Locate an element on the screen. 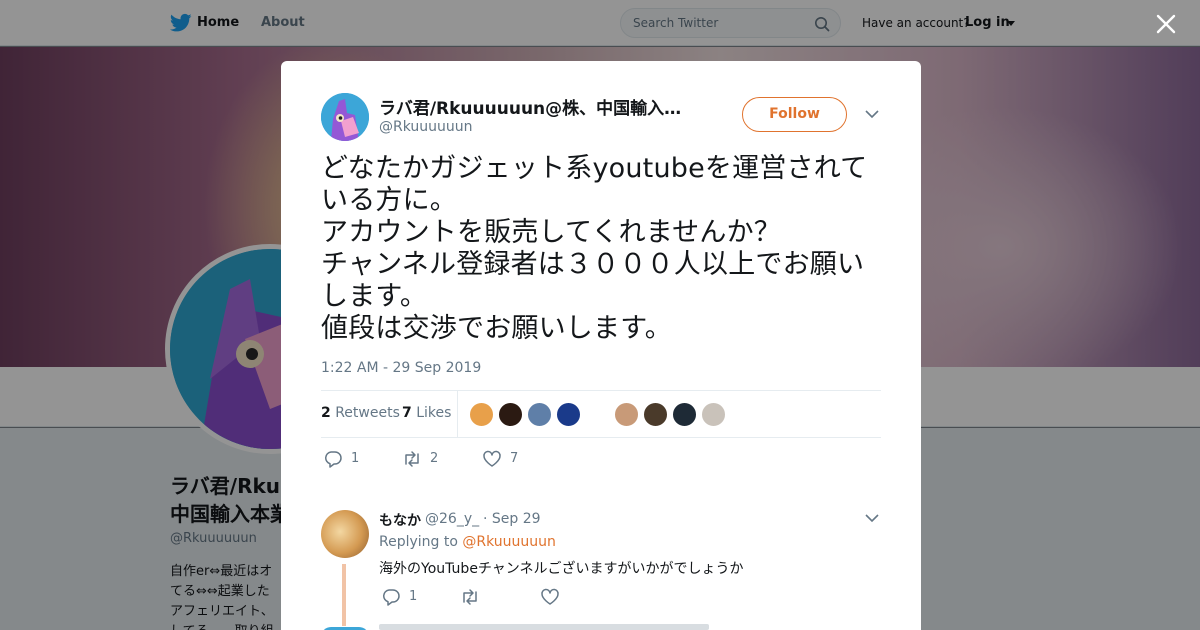 The image size is (1200, 630). reply-count: 1 is located at coordinates (355, 458).